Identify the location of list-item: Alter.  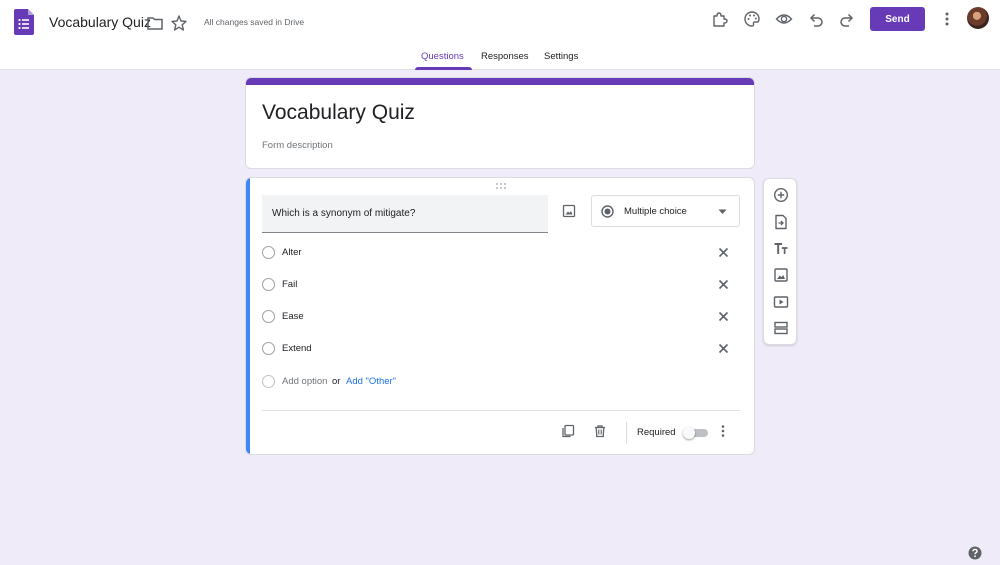
(502, 253).